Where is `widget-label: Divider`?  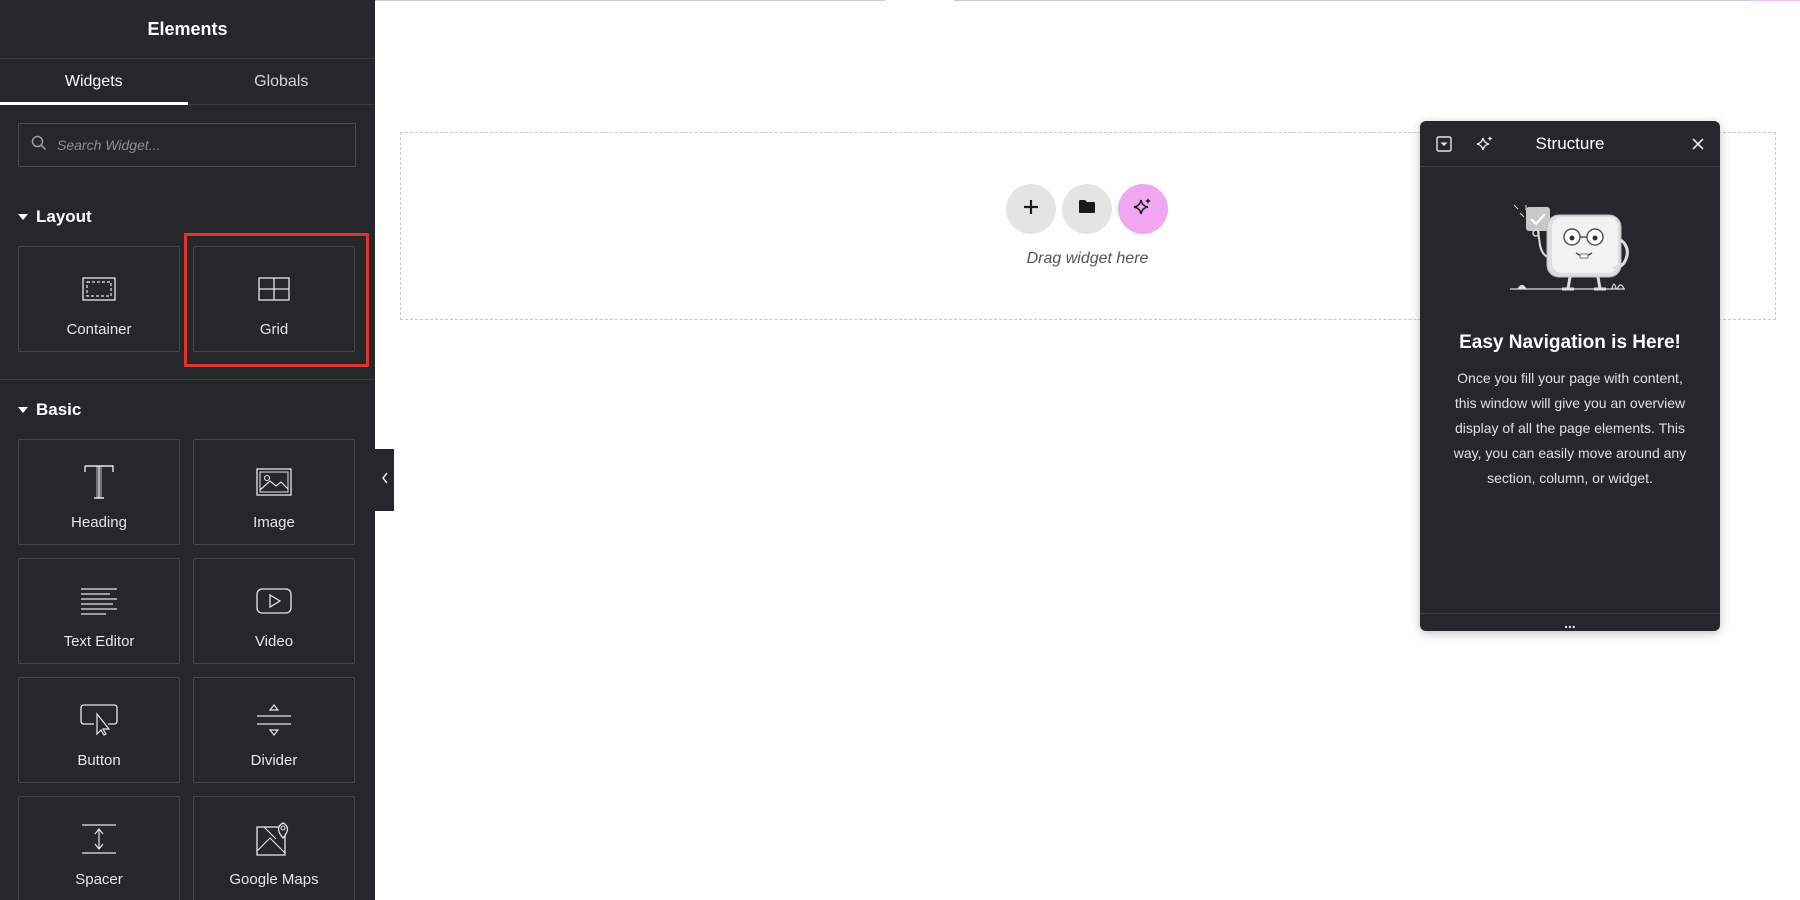 widget-label: Divider is located at coordinates (274, 760).